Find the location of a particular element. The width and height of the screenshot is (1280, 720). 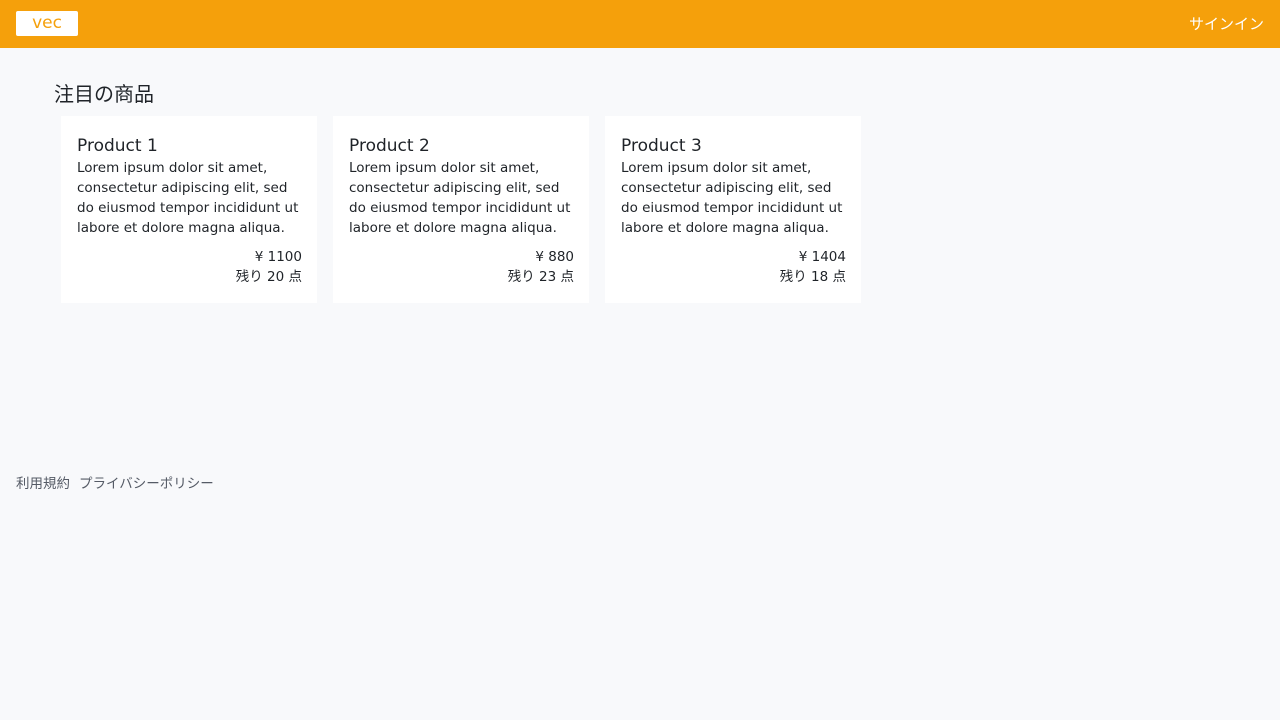

privacy-policy-link: プライバシーポリシー is located at coordinates (146, 484).